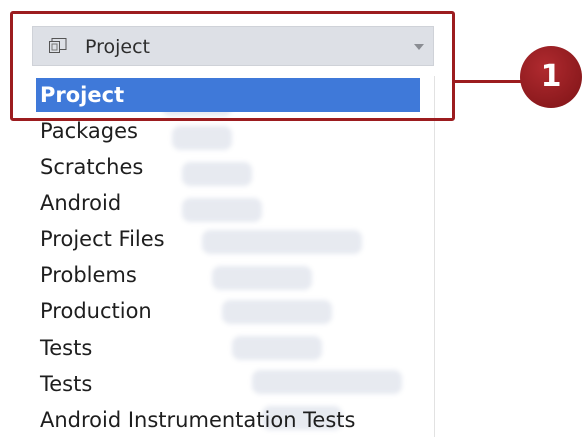 The image size is (588, 437). What do you see at coordinates (64, 384) in the screenshot?
I see `list-item-tests-2: Tests` at bounding box center [64, 384].